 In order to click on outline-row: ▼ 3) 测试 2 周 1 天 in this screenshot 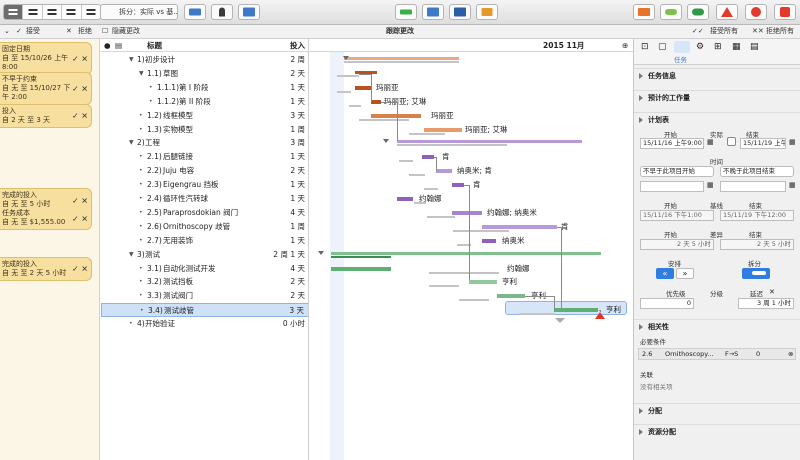, I will do `click(204, 255)`.